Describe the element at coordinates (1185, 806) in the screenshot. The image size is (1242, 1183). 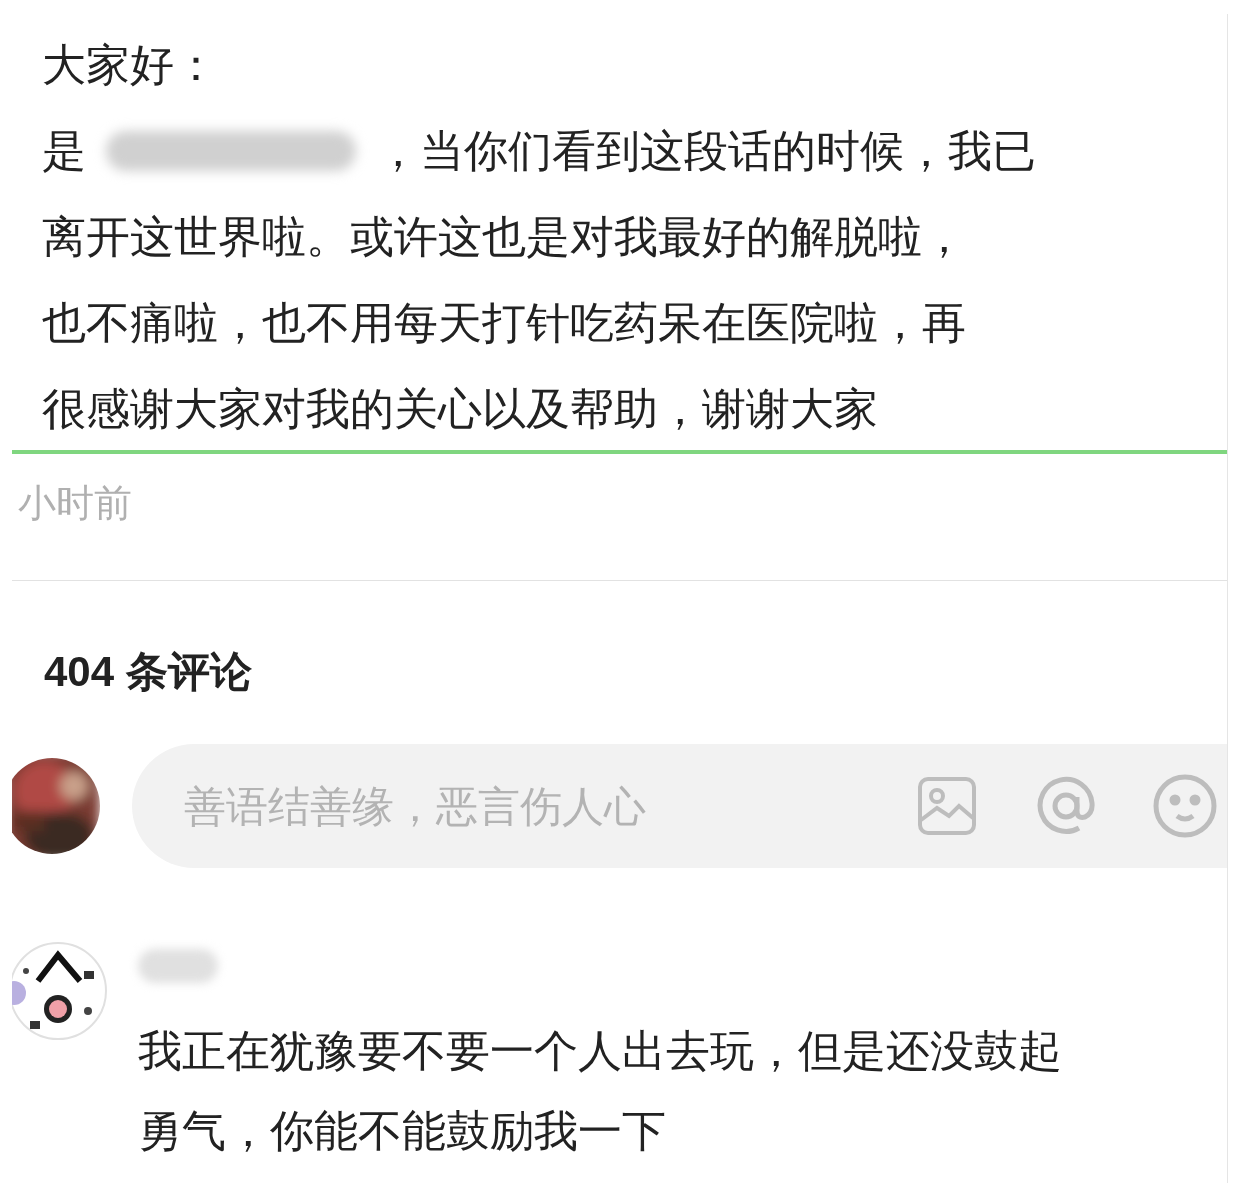
I see `emoji-icon` at that location.